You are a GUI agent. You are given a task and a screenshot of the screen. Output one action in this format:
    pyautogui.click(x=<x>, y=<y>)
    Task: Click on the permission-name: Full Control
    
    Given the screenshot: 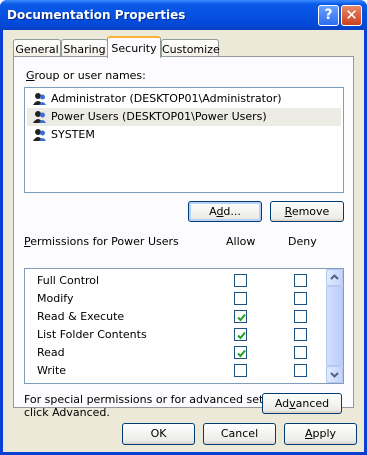 What is the action you would take?
    pyautogui.click(x=68, y=280)
    